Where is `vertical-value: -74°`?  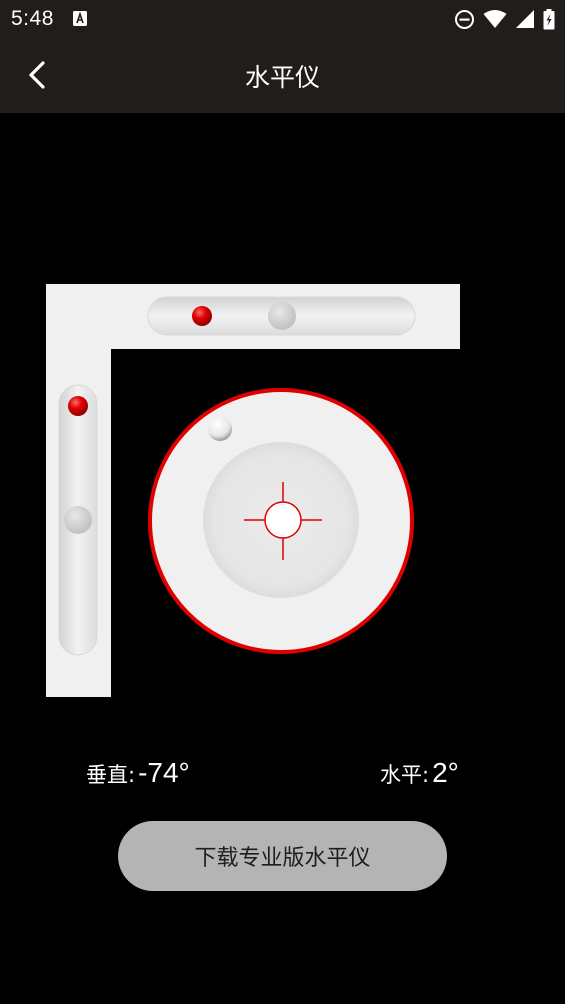 vertical-value: -74° is located at coordinates (164, 772).